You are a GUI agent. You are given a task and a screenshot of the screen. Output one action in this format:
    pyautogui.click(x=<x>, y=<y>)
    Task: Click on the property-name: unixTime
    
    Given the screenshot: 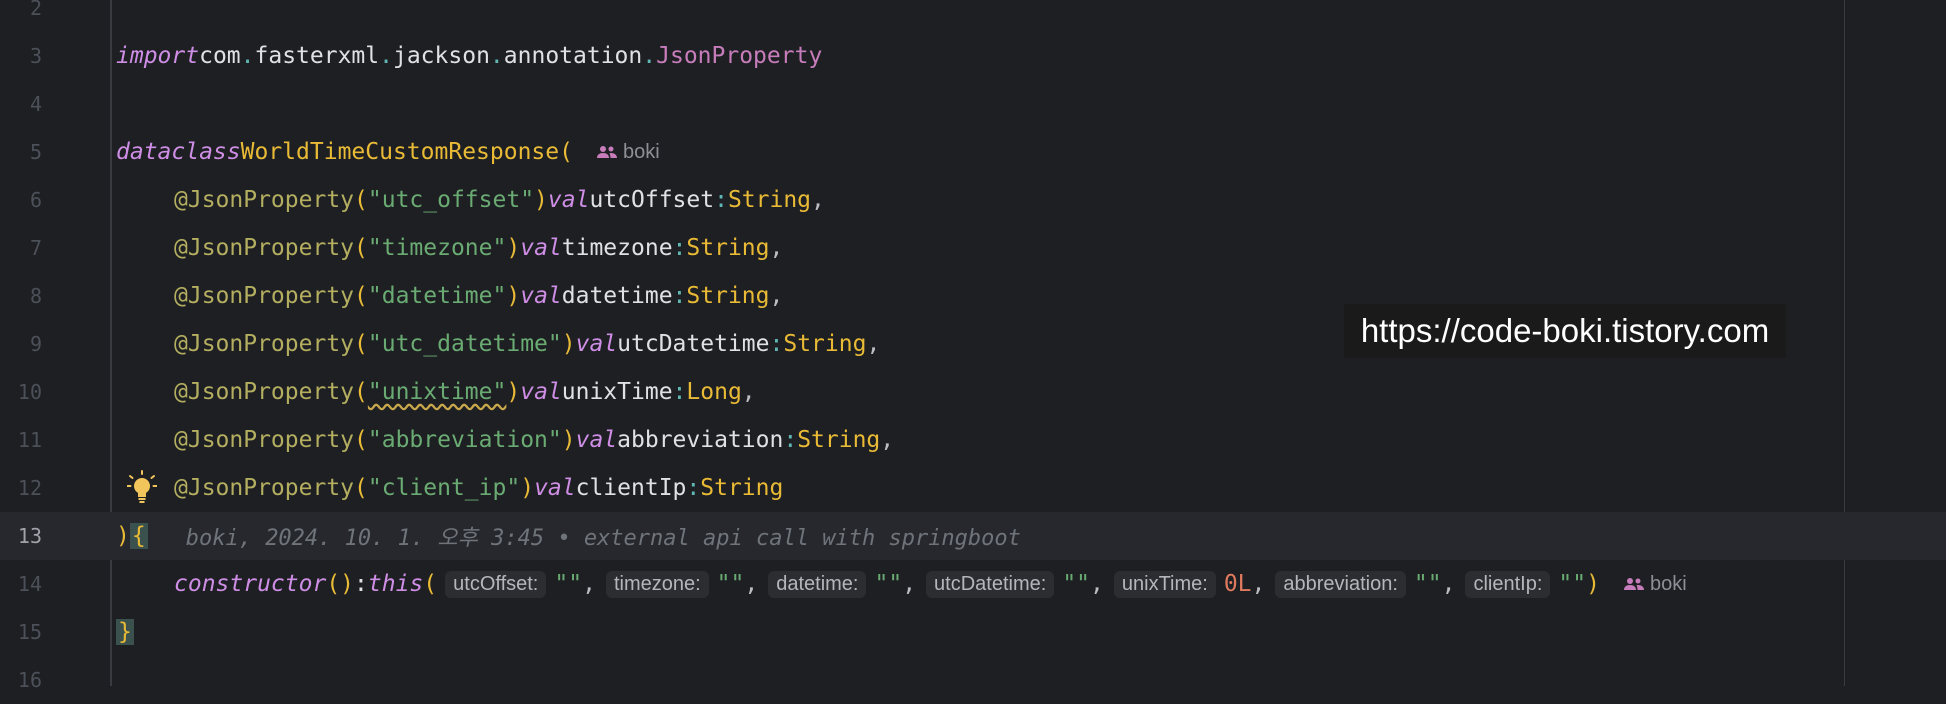 What is the action you would take?
    pyautogui.click(x=617, y=392)
    